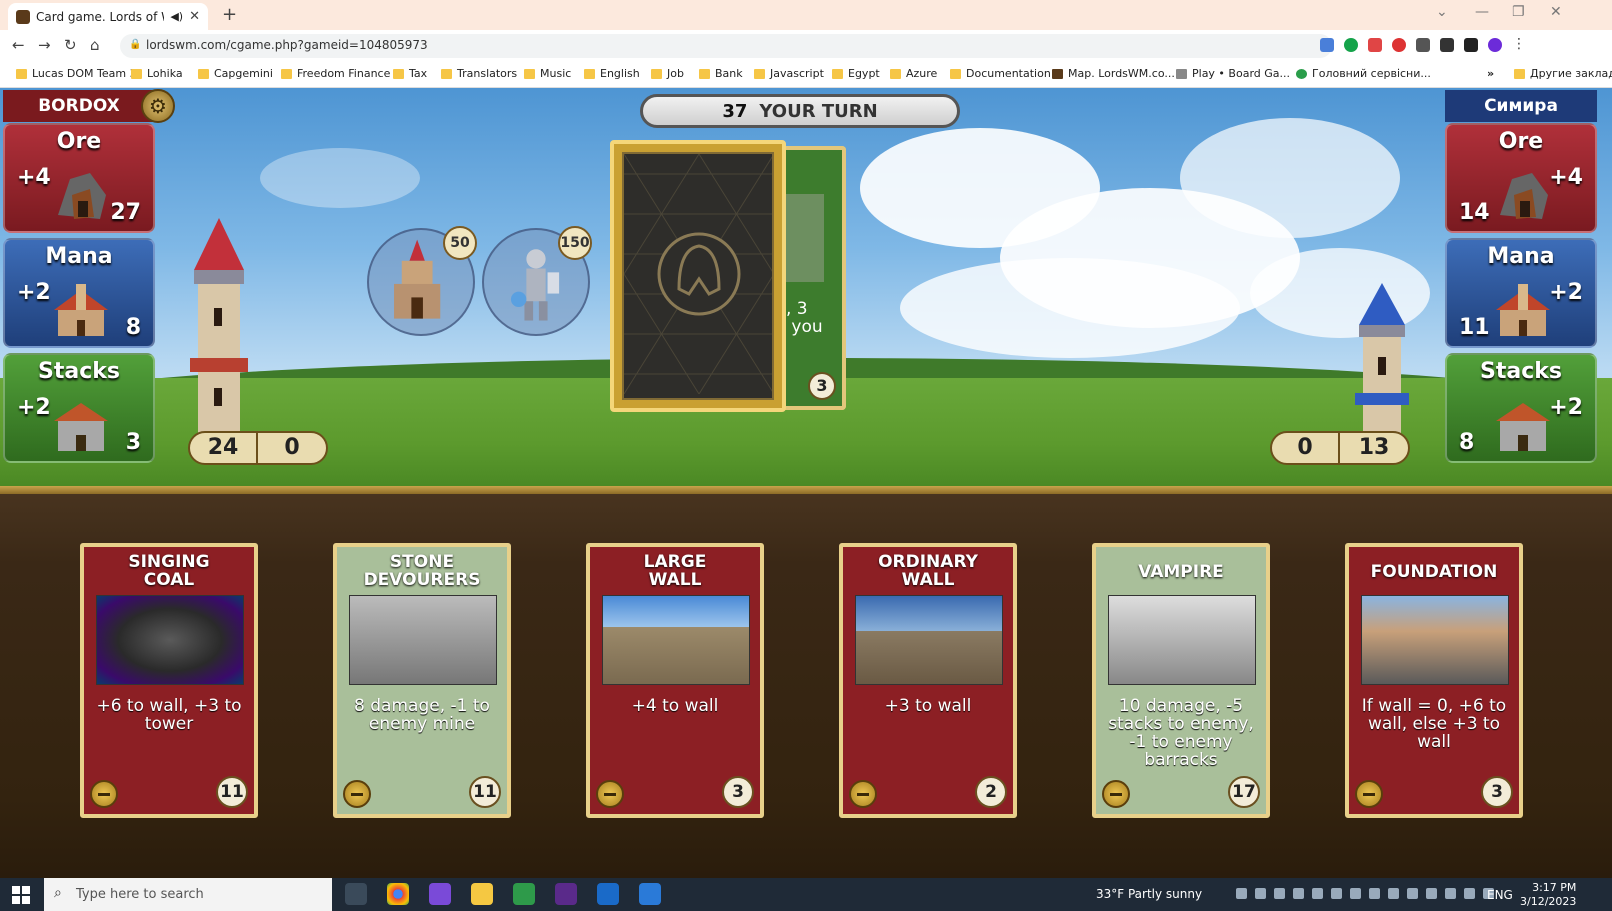  Describe the element at coordinates (547, 73) in the screenshot. I see `bookmark-item: Music` at that location.